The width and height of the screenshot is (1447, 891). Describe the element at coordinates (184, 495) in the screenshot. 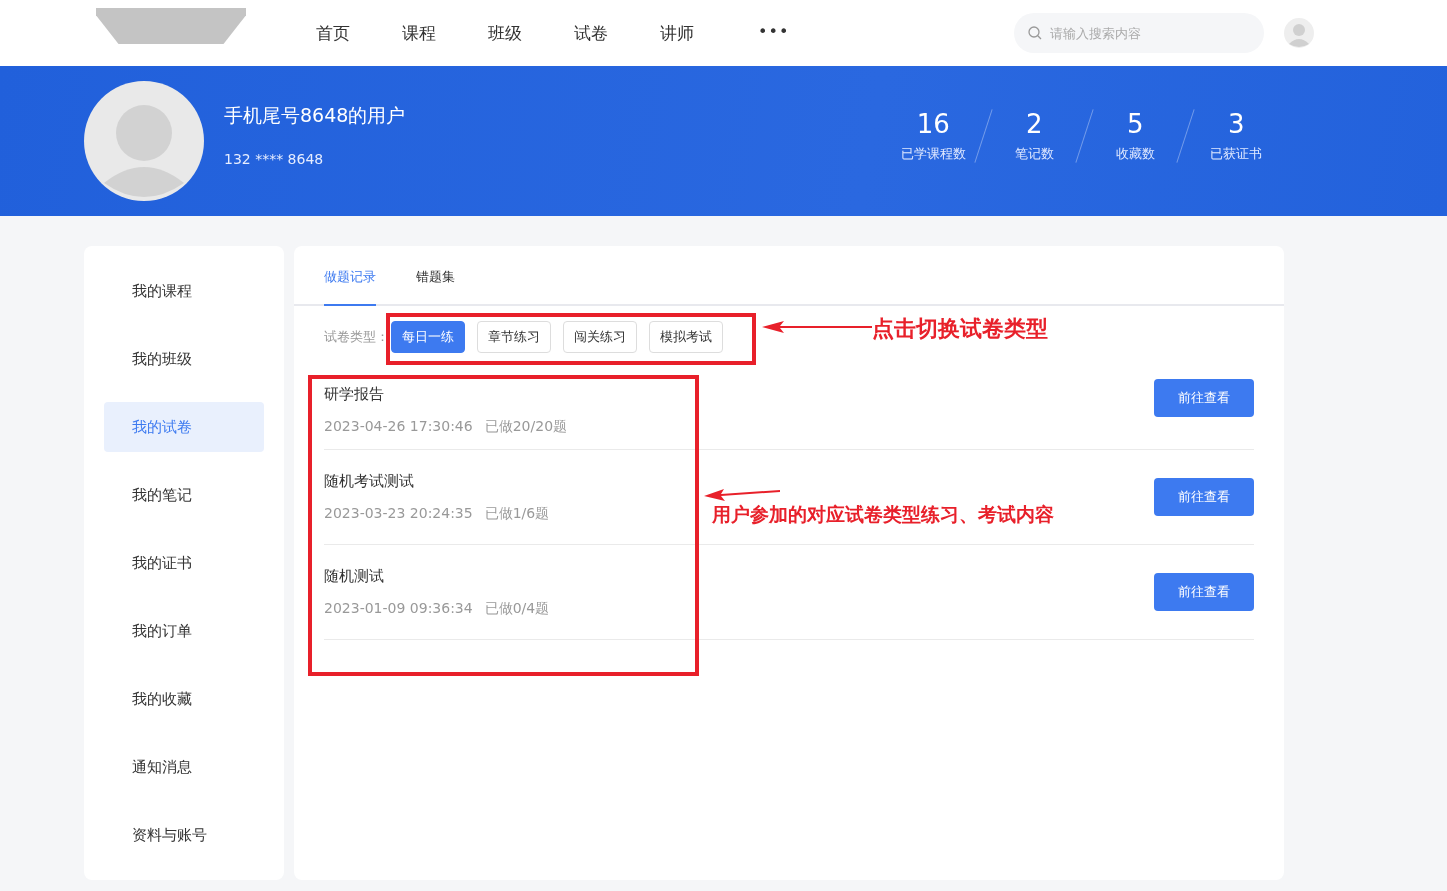

I see `sidebar-item: 我的笔记` at that location.